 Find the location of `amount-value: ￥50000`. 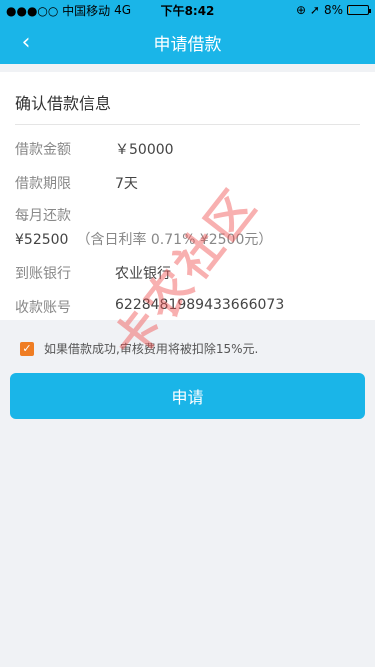

amount-value: ￥50000 is located at coordinates (144, 150).